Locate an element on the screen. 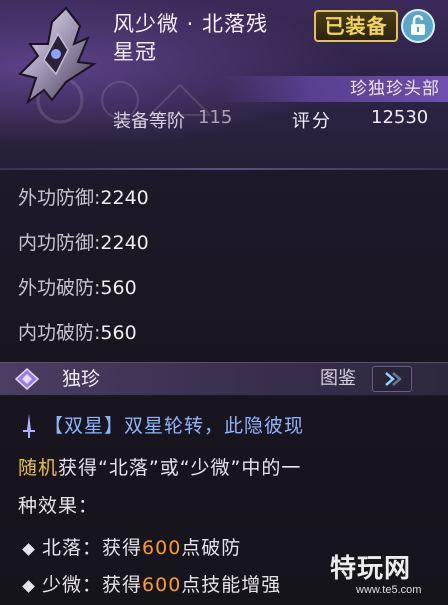 This screenshot has height=605, width=448. item-name-line2: 星冠 is located at coordinates (135, 52).